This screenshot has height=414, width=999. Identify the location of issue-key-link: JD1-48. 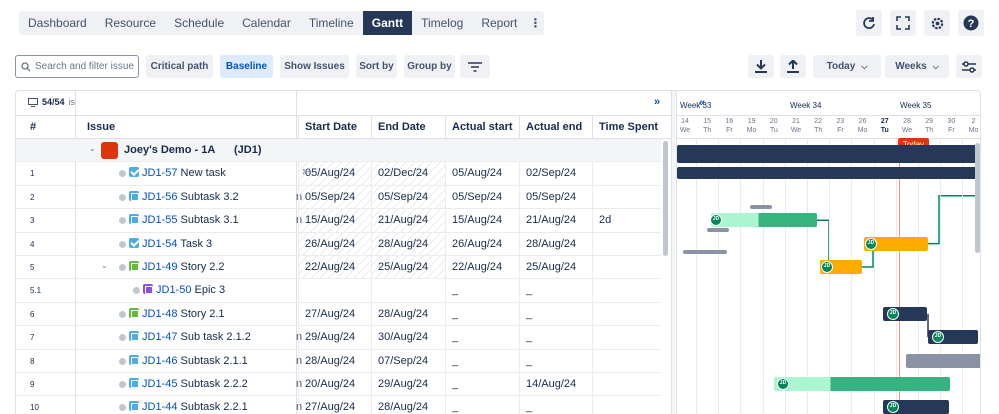
(159, 314).